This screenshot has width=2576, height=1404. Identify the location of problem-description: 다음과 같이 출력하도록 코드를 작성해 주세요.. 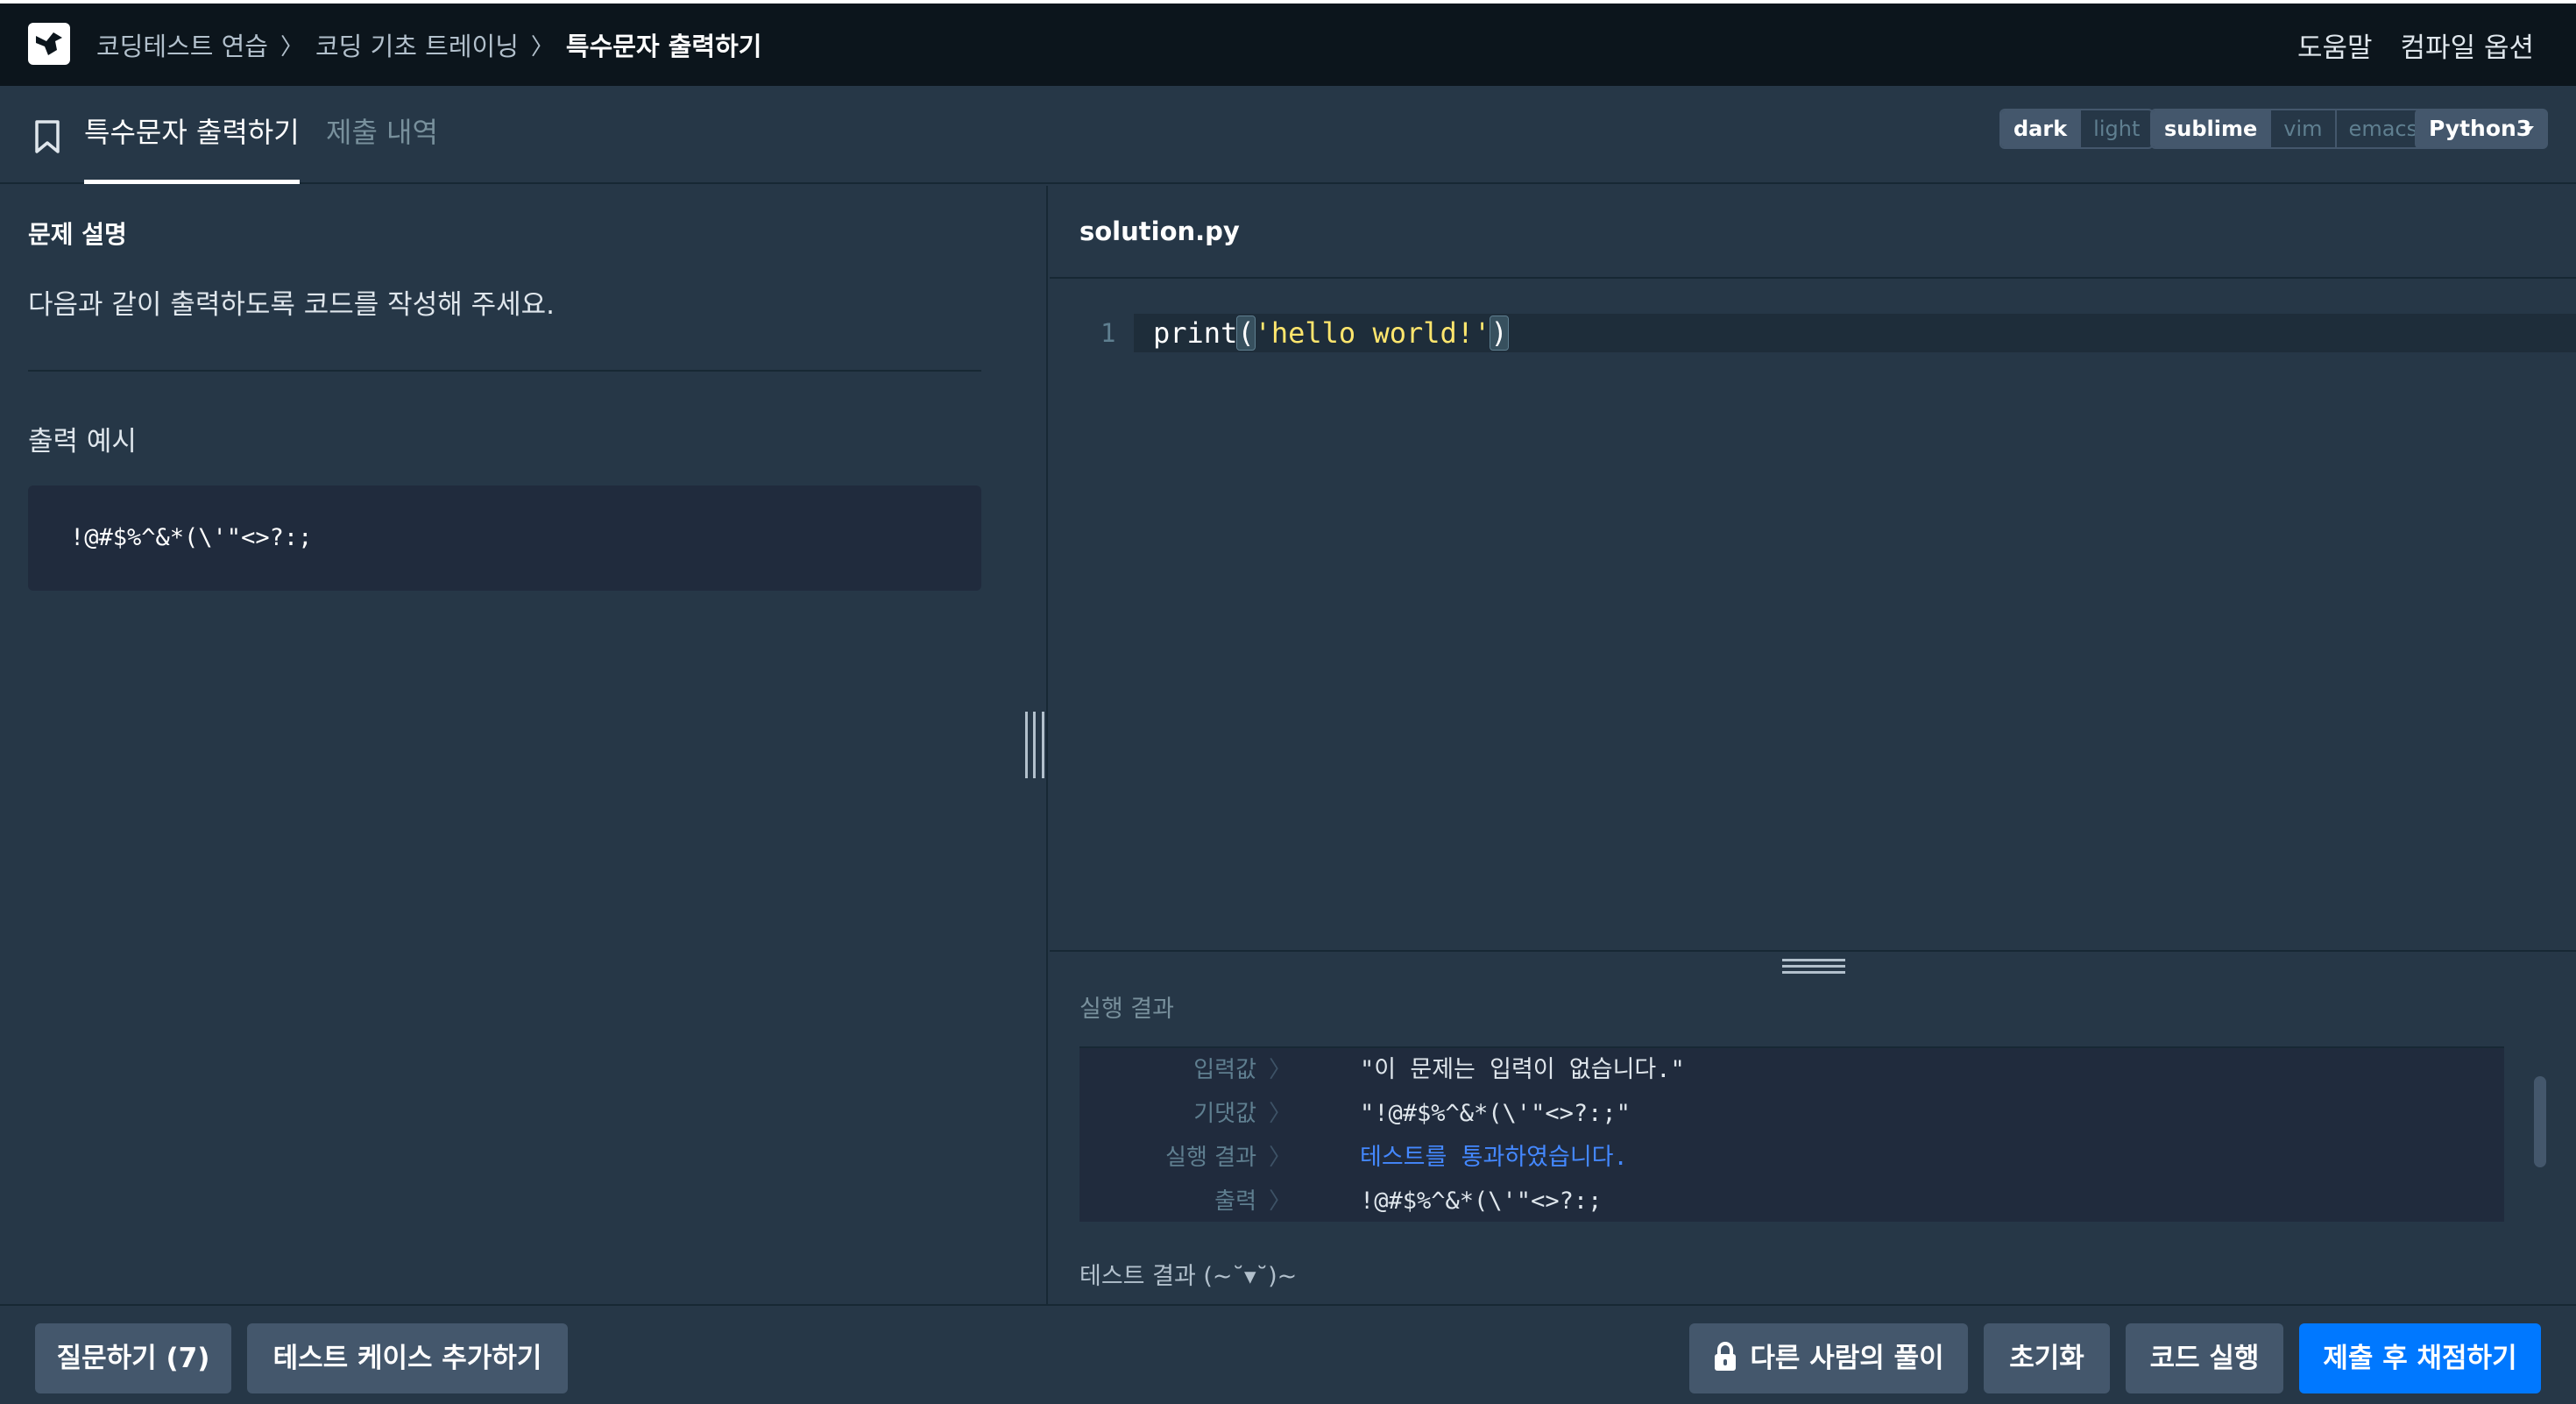
(292, 305).